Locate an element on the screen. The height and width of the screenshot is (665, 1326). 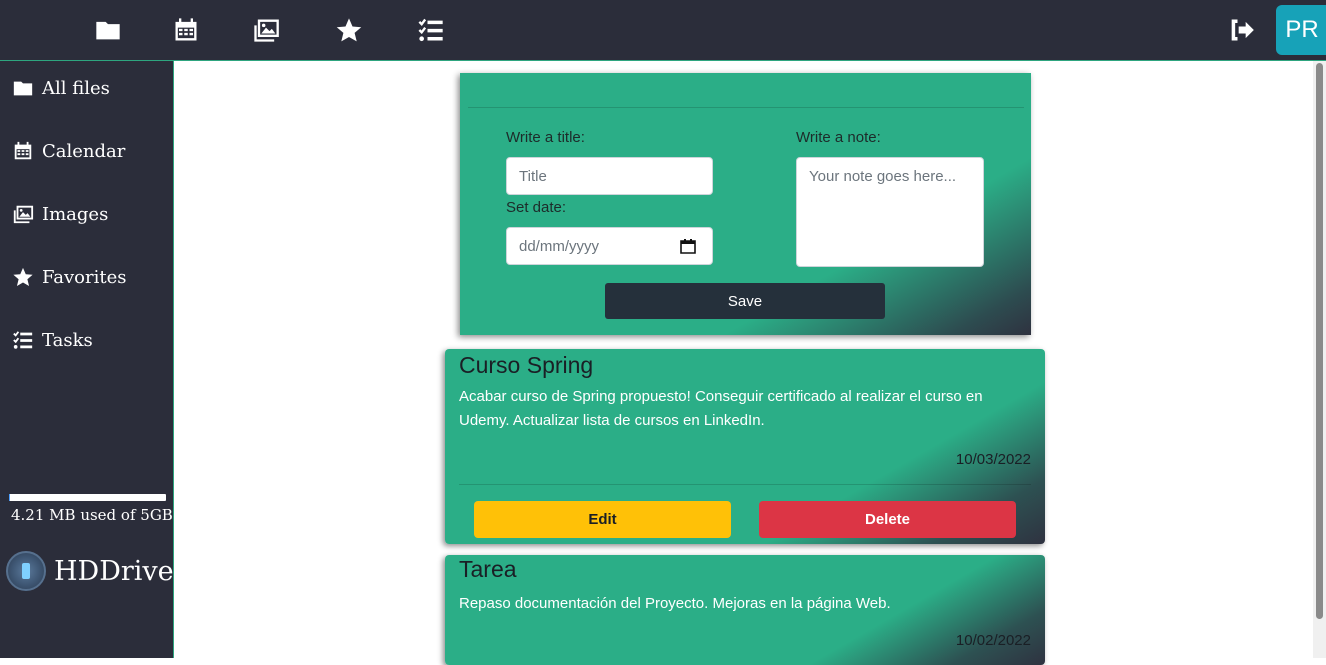
sidebar-item-favorites: Favorites is located at coordinates (69, 277).